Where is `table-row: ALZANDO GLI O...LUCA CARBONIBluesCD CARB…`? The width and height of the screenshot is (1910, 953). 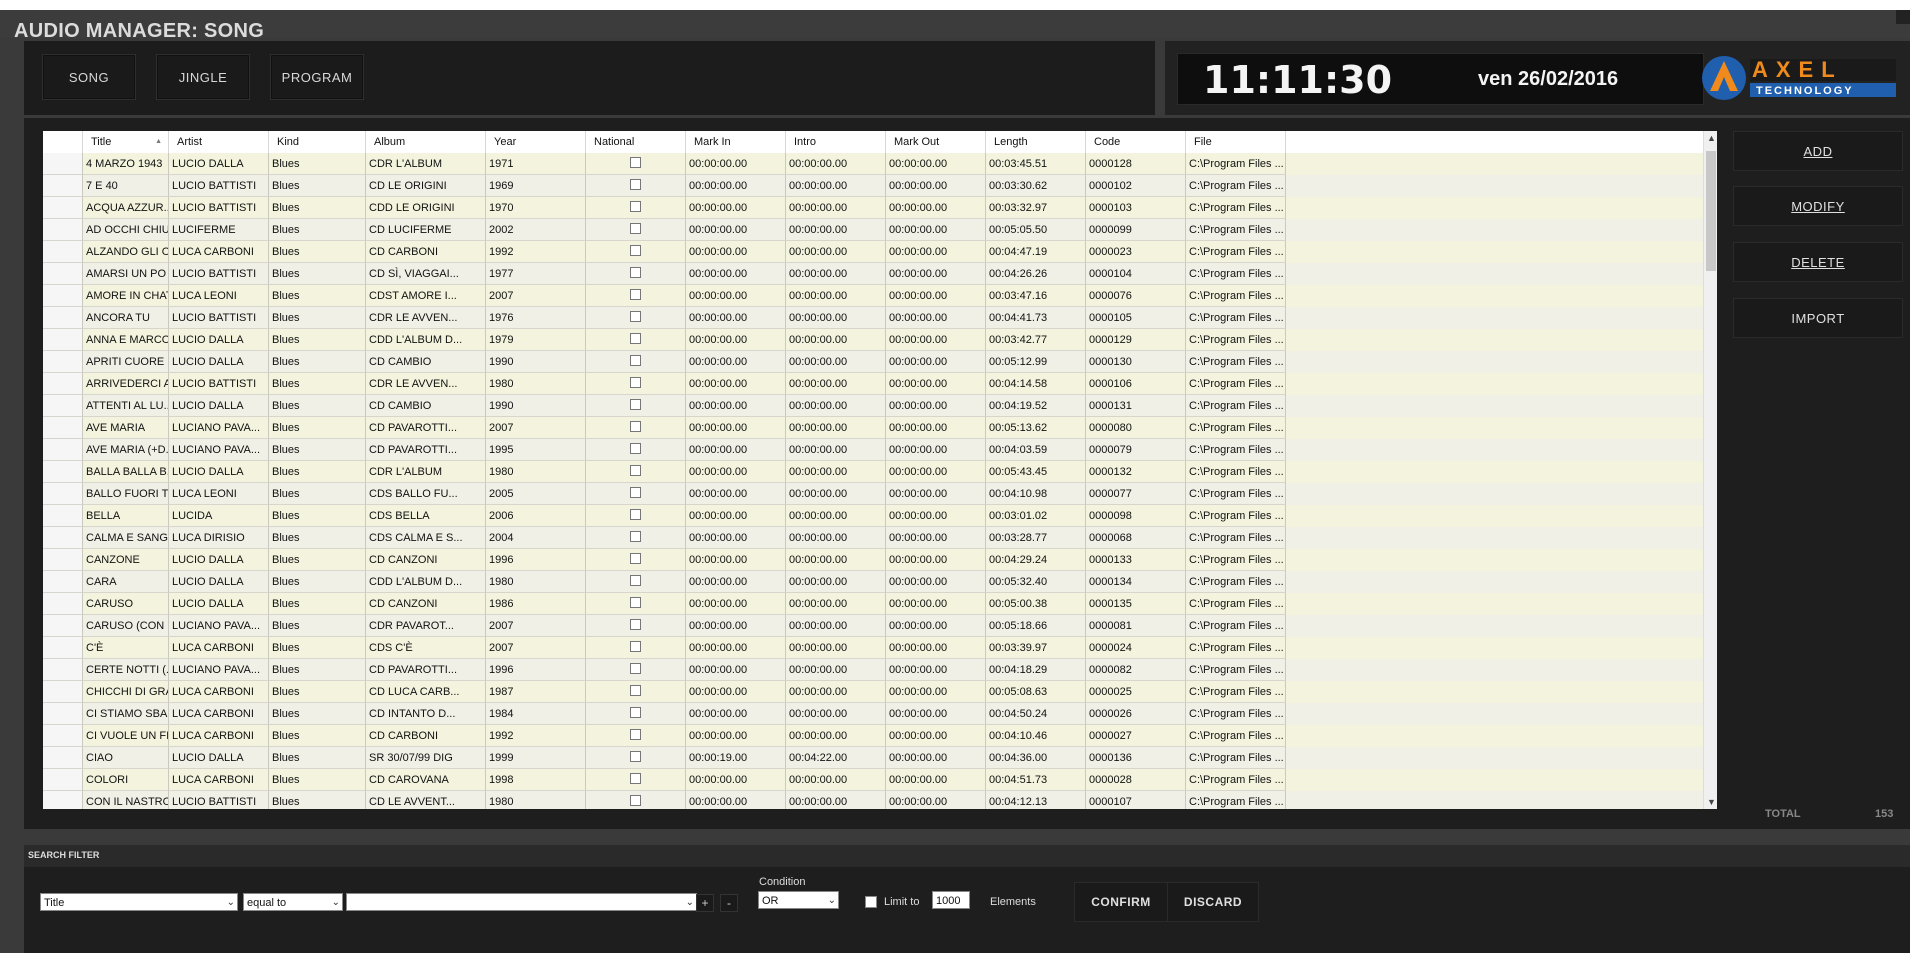 table-row: ALZANDO GLI O...LUCA CARBONIBluesCD CARB… is located at coordinates (873, 252).